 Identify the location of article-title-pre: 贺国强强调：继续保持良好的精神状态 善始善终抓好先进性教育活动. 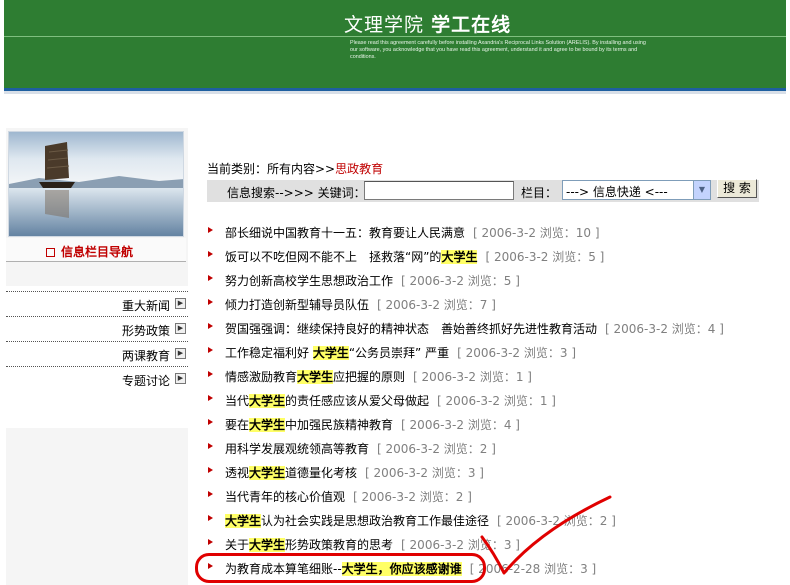
(411, 329).